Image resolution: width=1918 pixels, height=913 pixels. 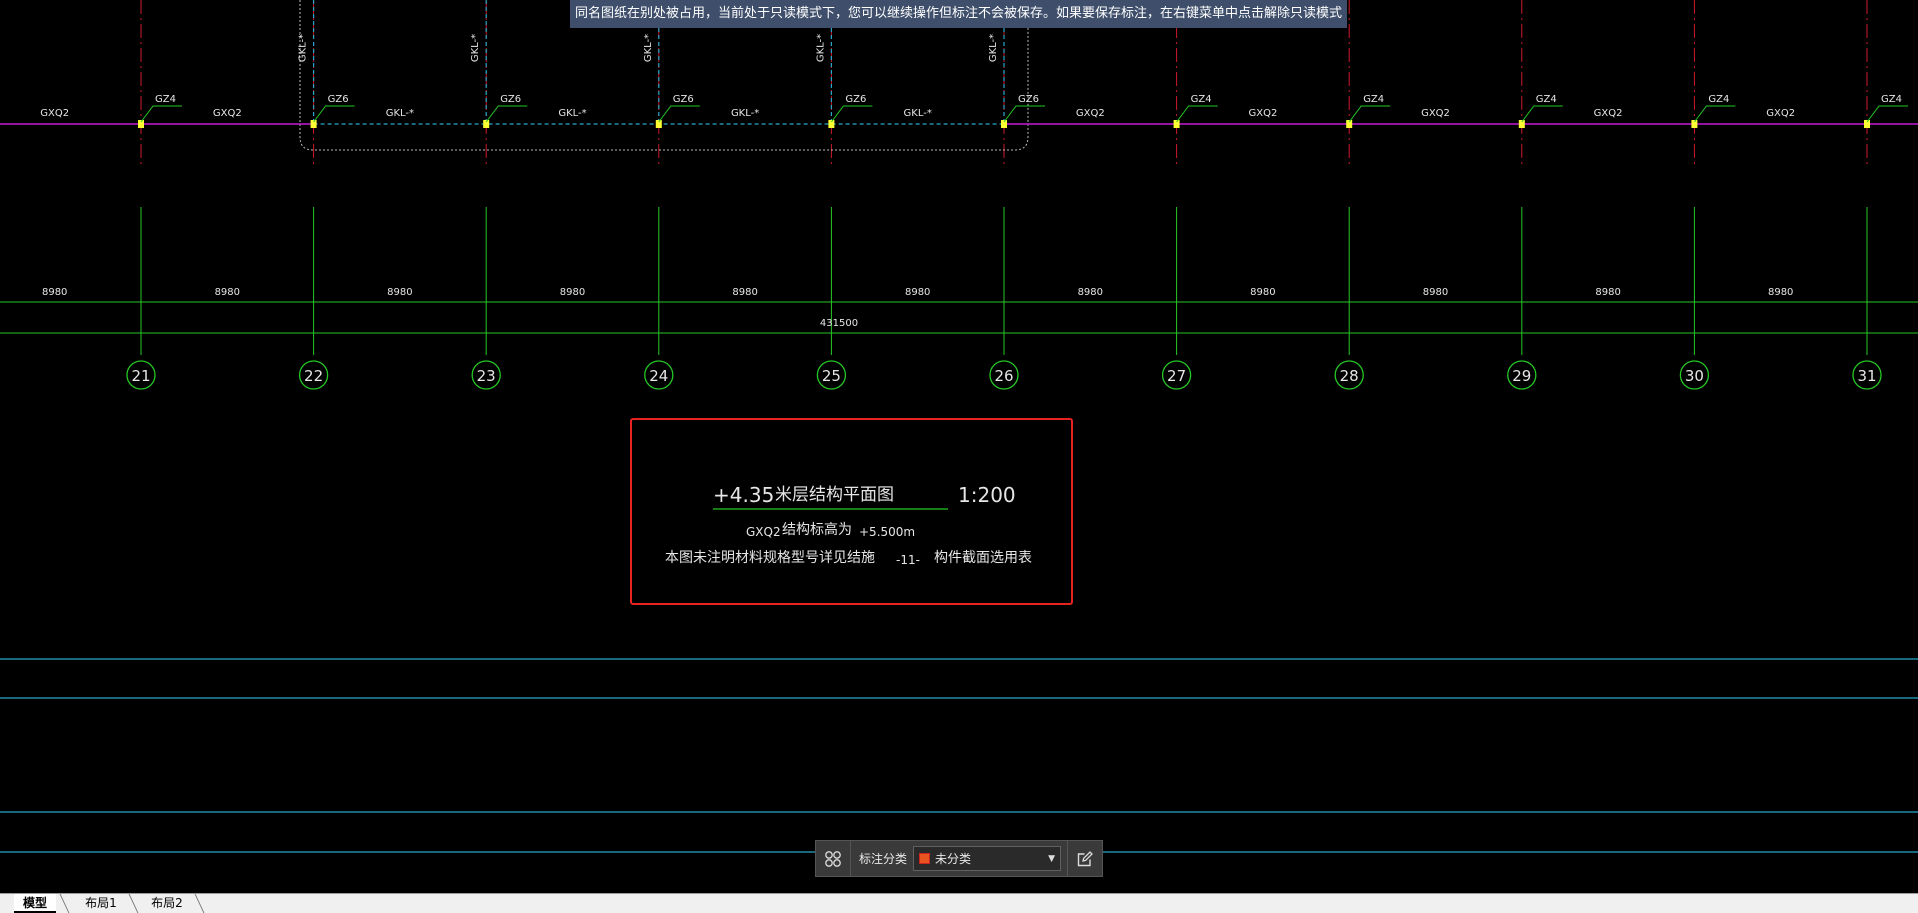 What do you see at coordinates (1866, 376) in the screenshot?
I see `axis-number: 31` at bounding box center [1866, 376].